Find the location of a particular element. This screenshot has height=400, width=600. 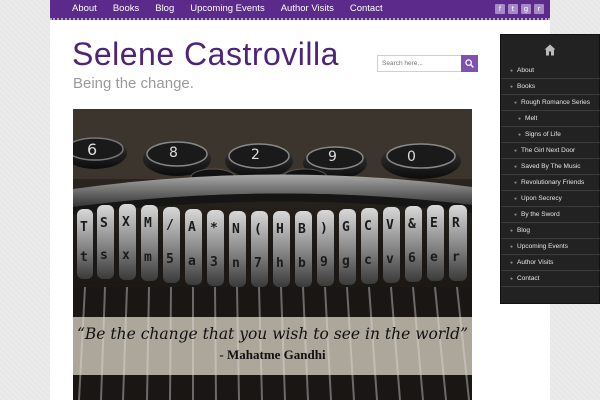

svg-text: N is located at coordinates (236, 229).